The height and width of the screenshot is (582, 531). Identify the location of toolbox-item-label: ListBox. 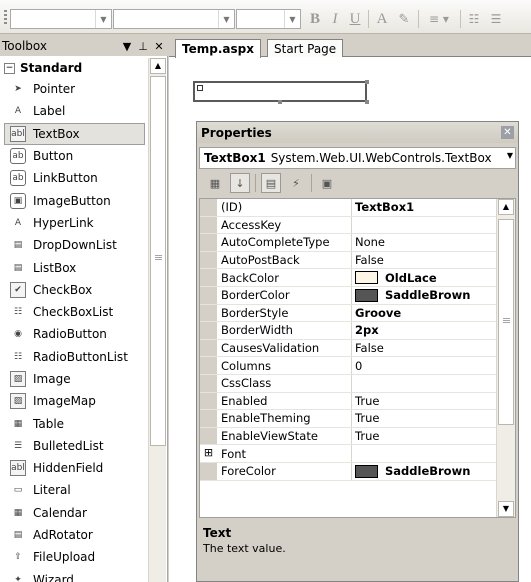
(55, 267).